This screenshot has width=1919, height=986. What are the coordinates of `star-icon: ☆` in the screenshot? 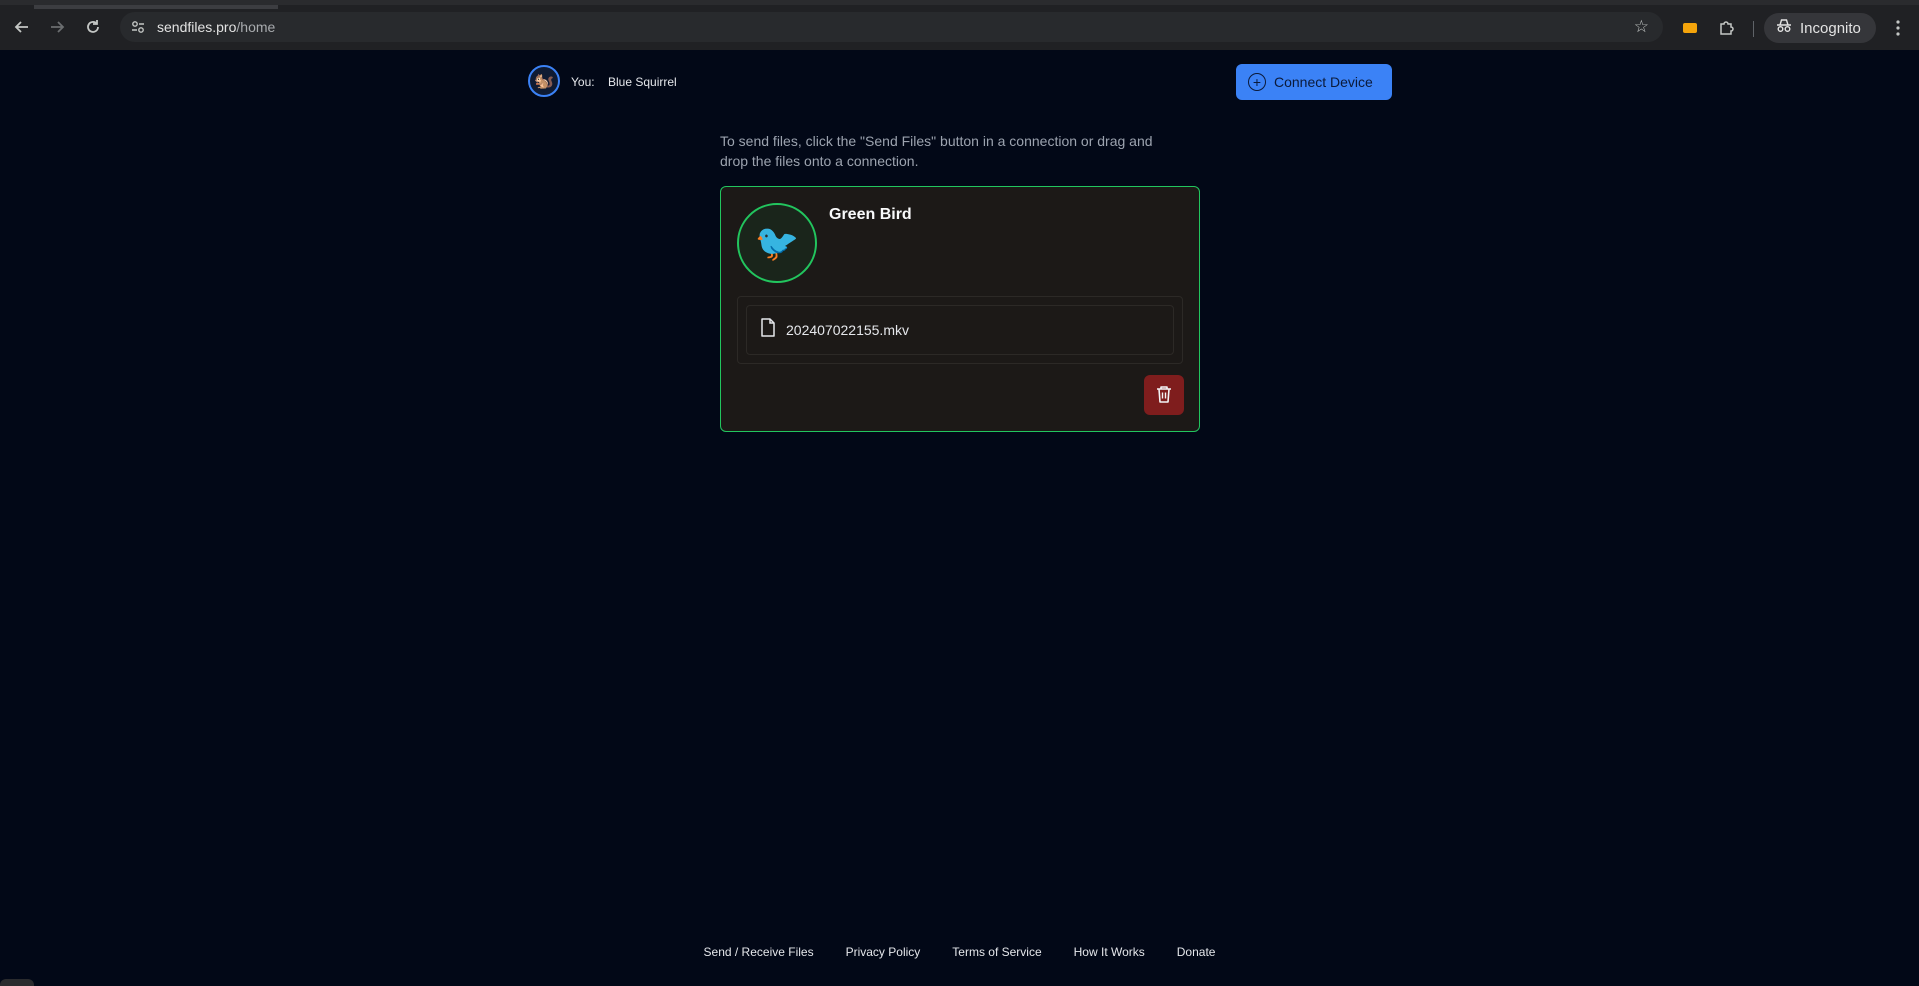 It's located at (1641, 27).